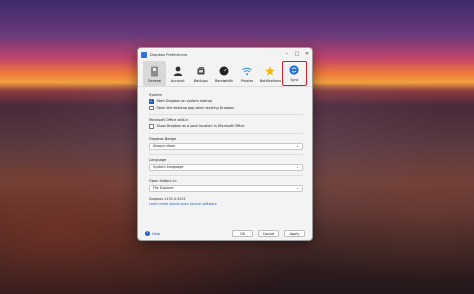 The height and width of the screenshot is (294, 474). I want to click on apply-button: Apply, so click(294, 233).